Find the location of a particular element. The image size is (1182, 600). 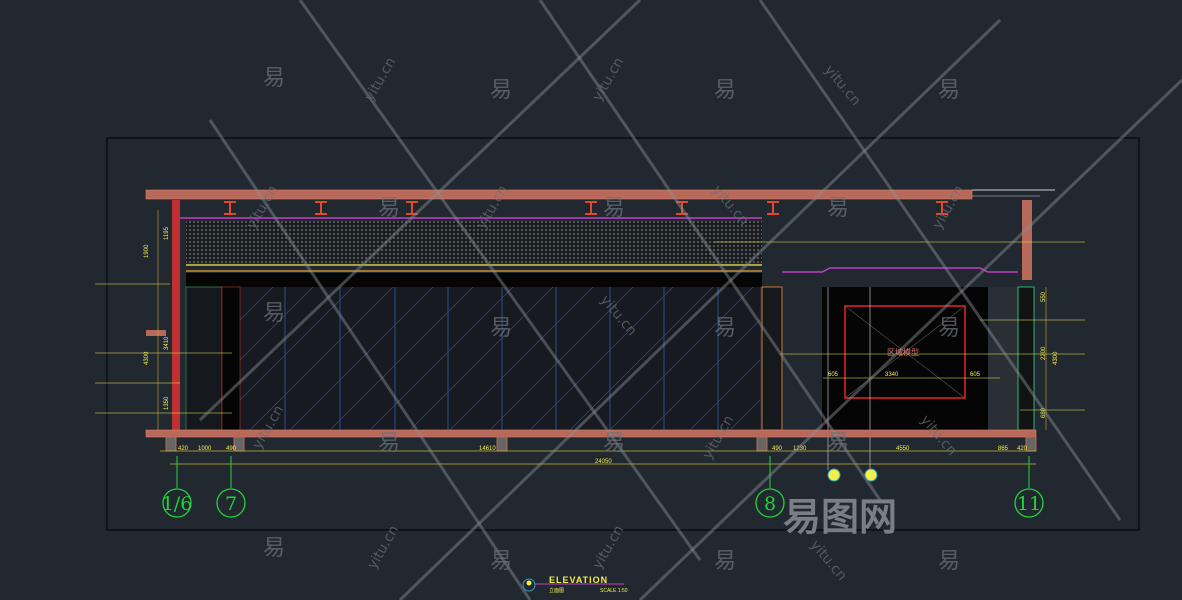

svg-text: 1000 is located at coordinates (205, 449).